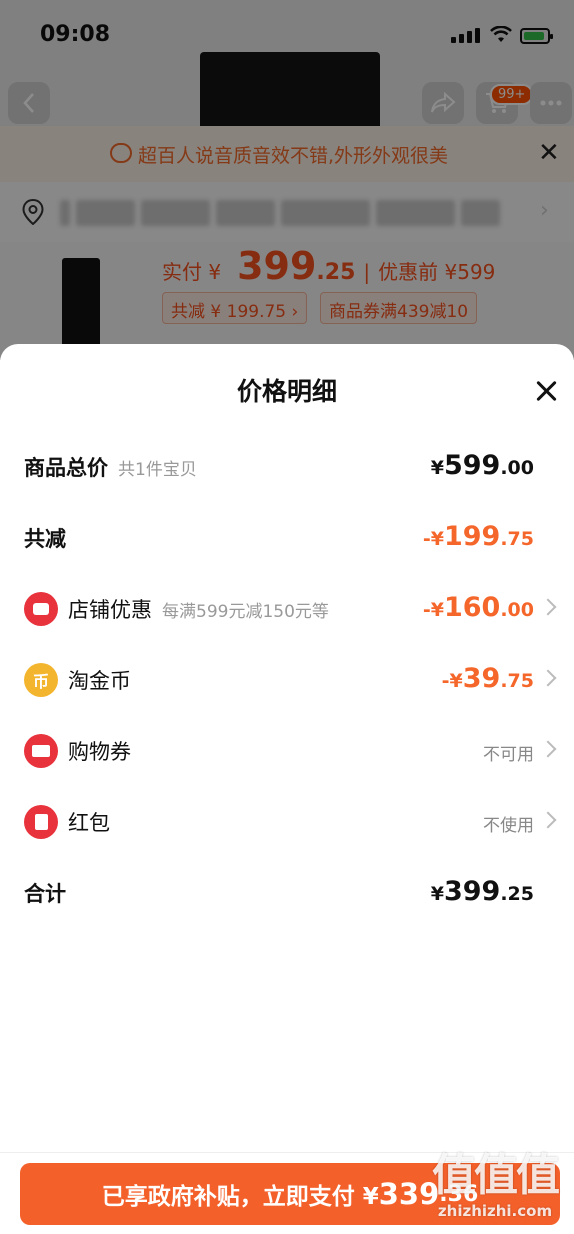 The image size is (574, 1234). I want to click on shopping-voucher-status: 不可用, so click(508, 755).